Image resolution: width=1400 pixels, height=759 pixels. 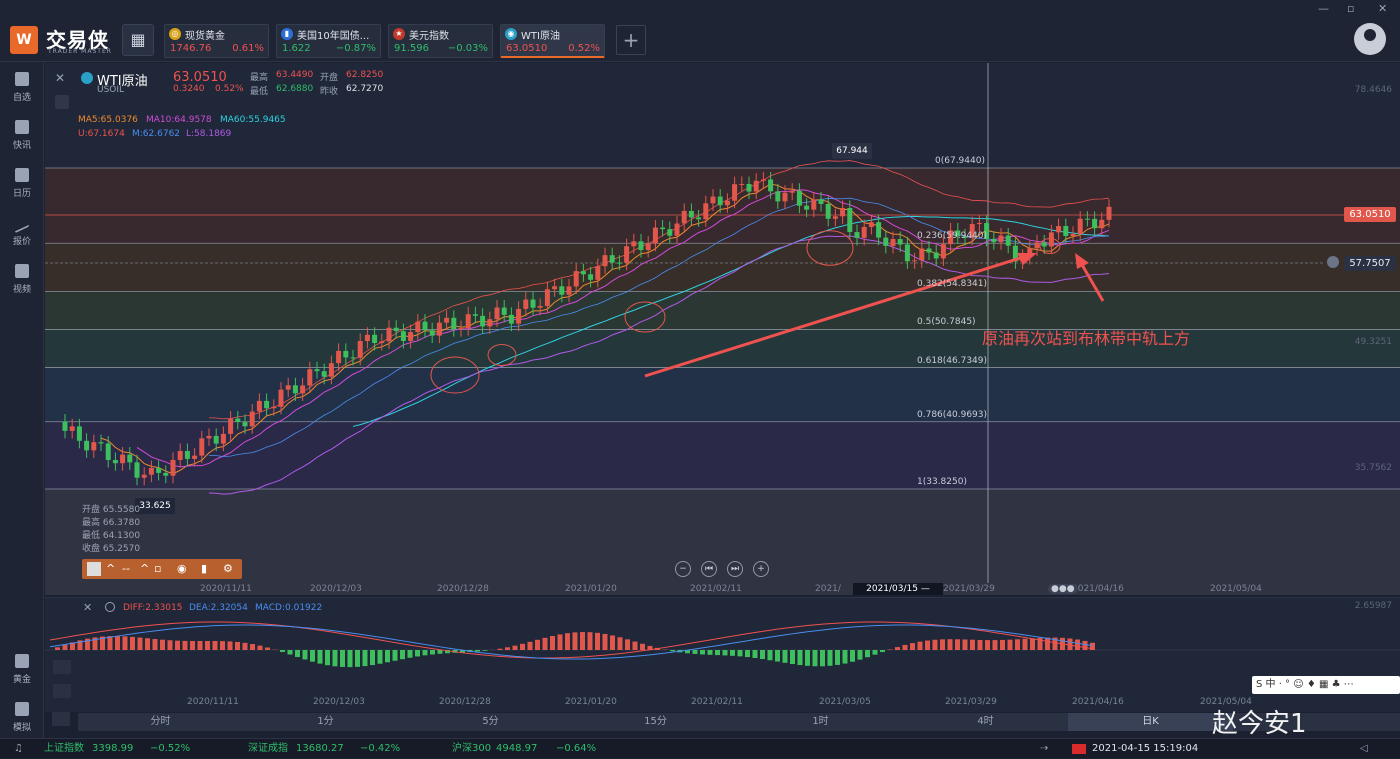 What do you see at coordinates (62, 667) in the screenshot?
I see `indicator-icon` at bounding box center [62, 667].